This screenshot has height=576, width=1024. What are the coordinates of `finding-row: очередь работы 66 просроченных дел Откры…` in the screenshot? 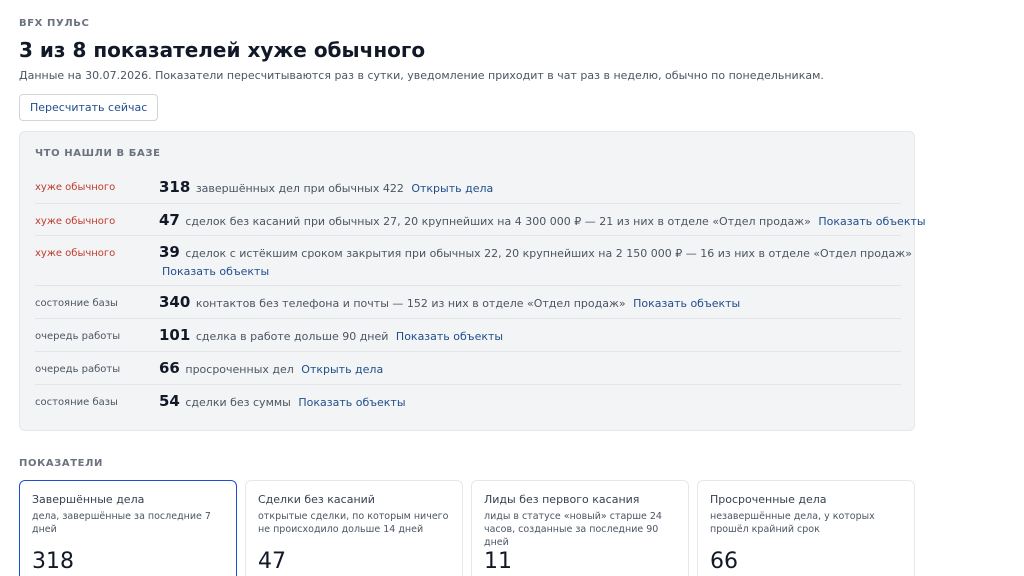 It's located at (468, 368).